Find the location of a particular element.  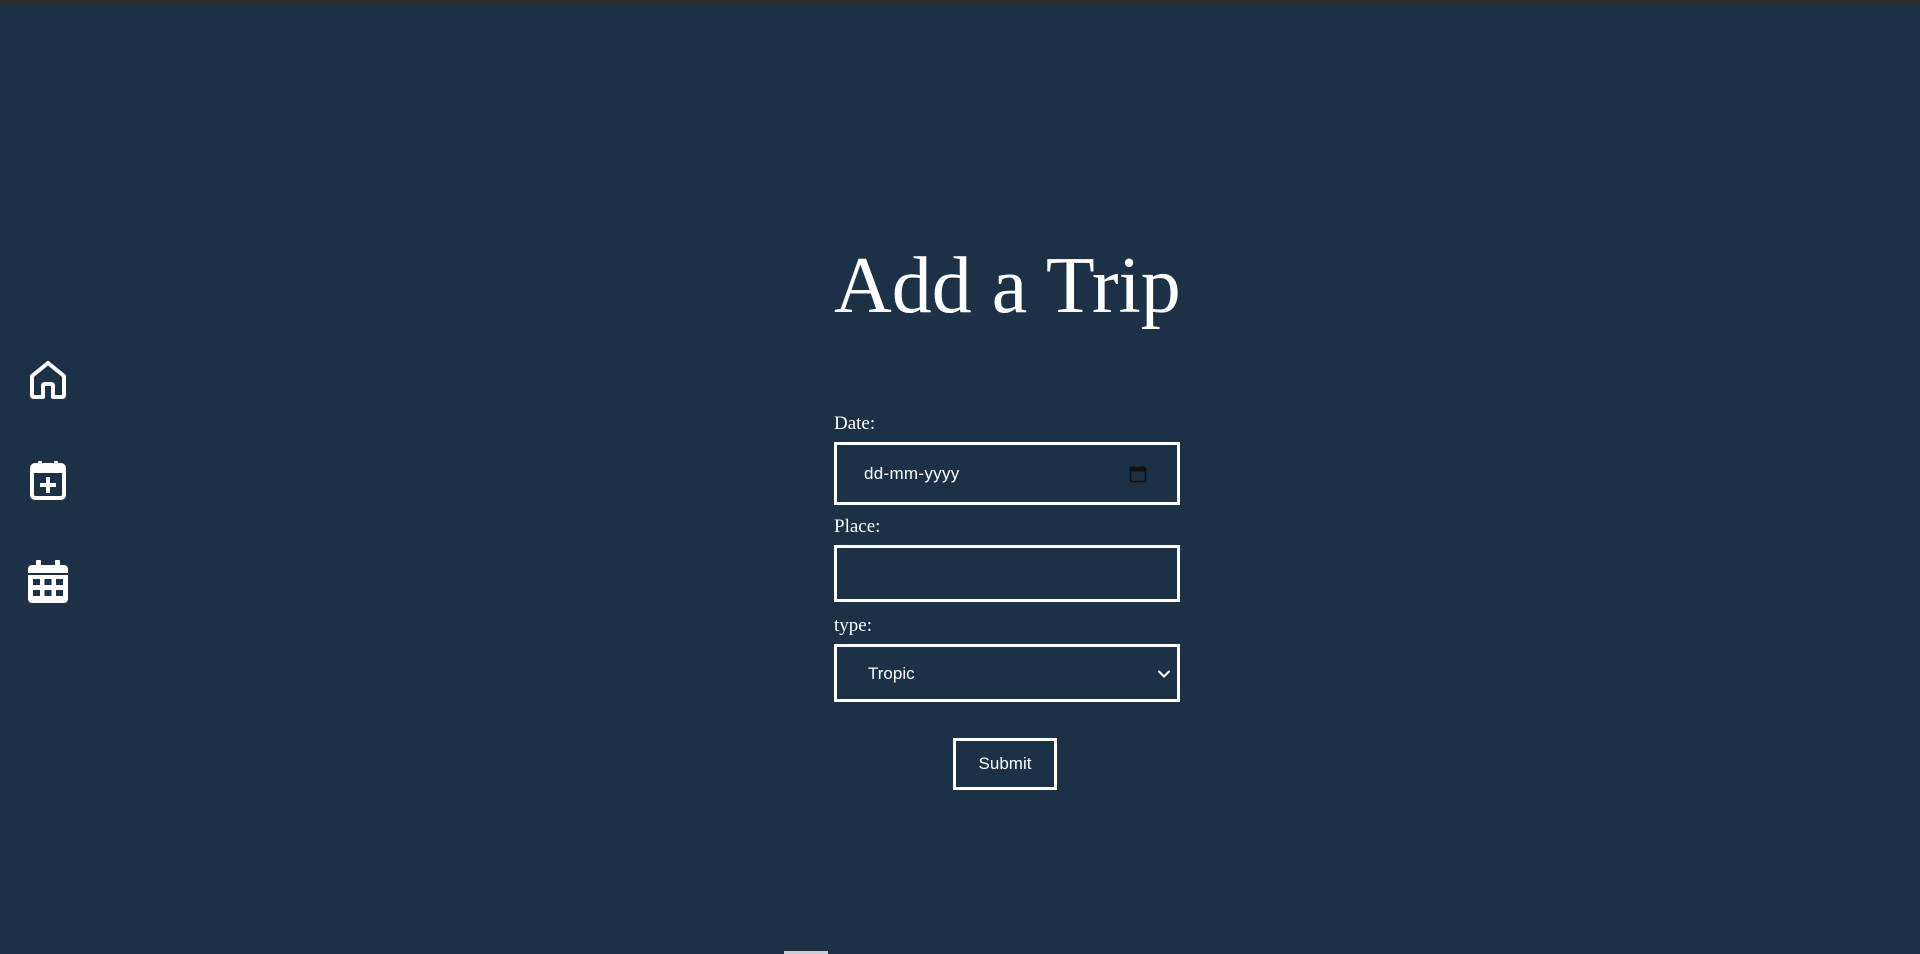

calendar-grid-icon is located at coordinates (48, 581).